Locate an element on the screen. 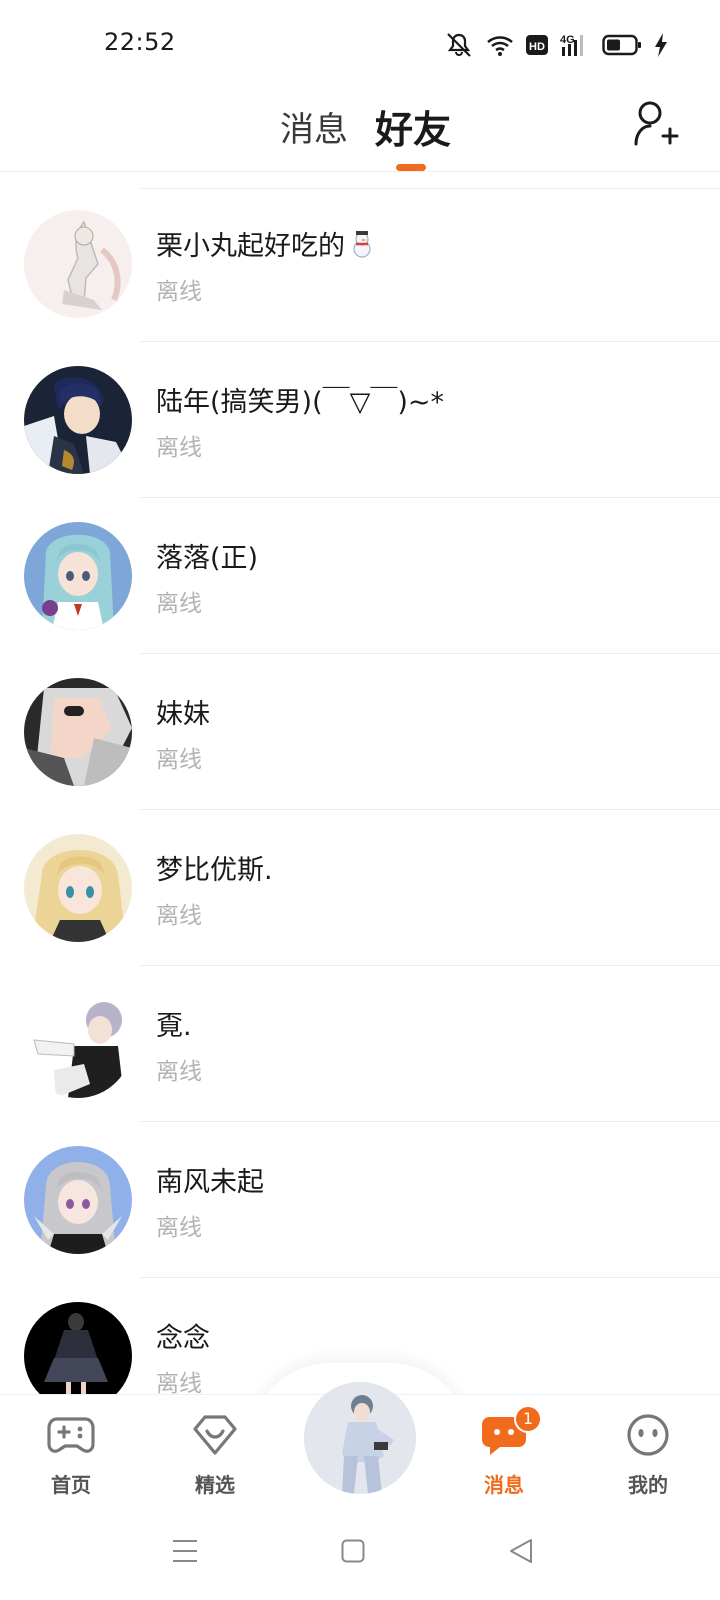  tab-messages: 消息 is located at coordinates (314, 126).